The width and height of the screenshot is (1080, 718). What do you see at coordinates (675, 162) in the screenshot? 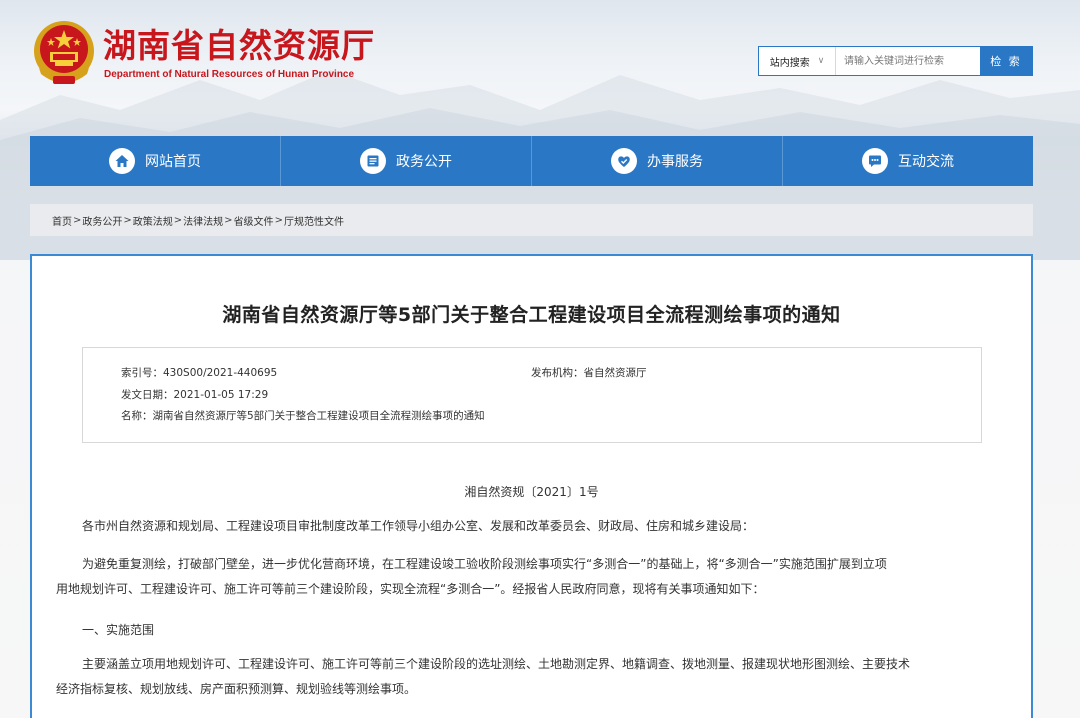
I see `nav-label-services: 办事服务` at bounding box center [675, 162].